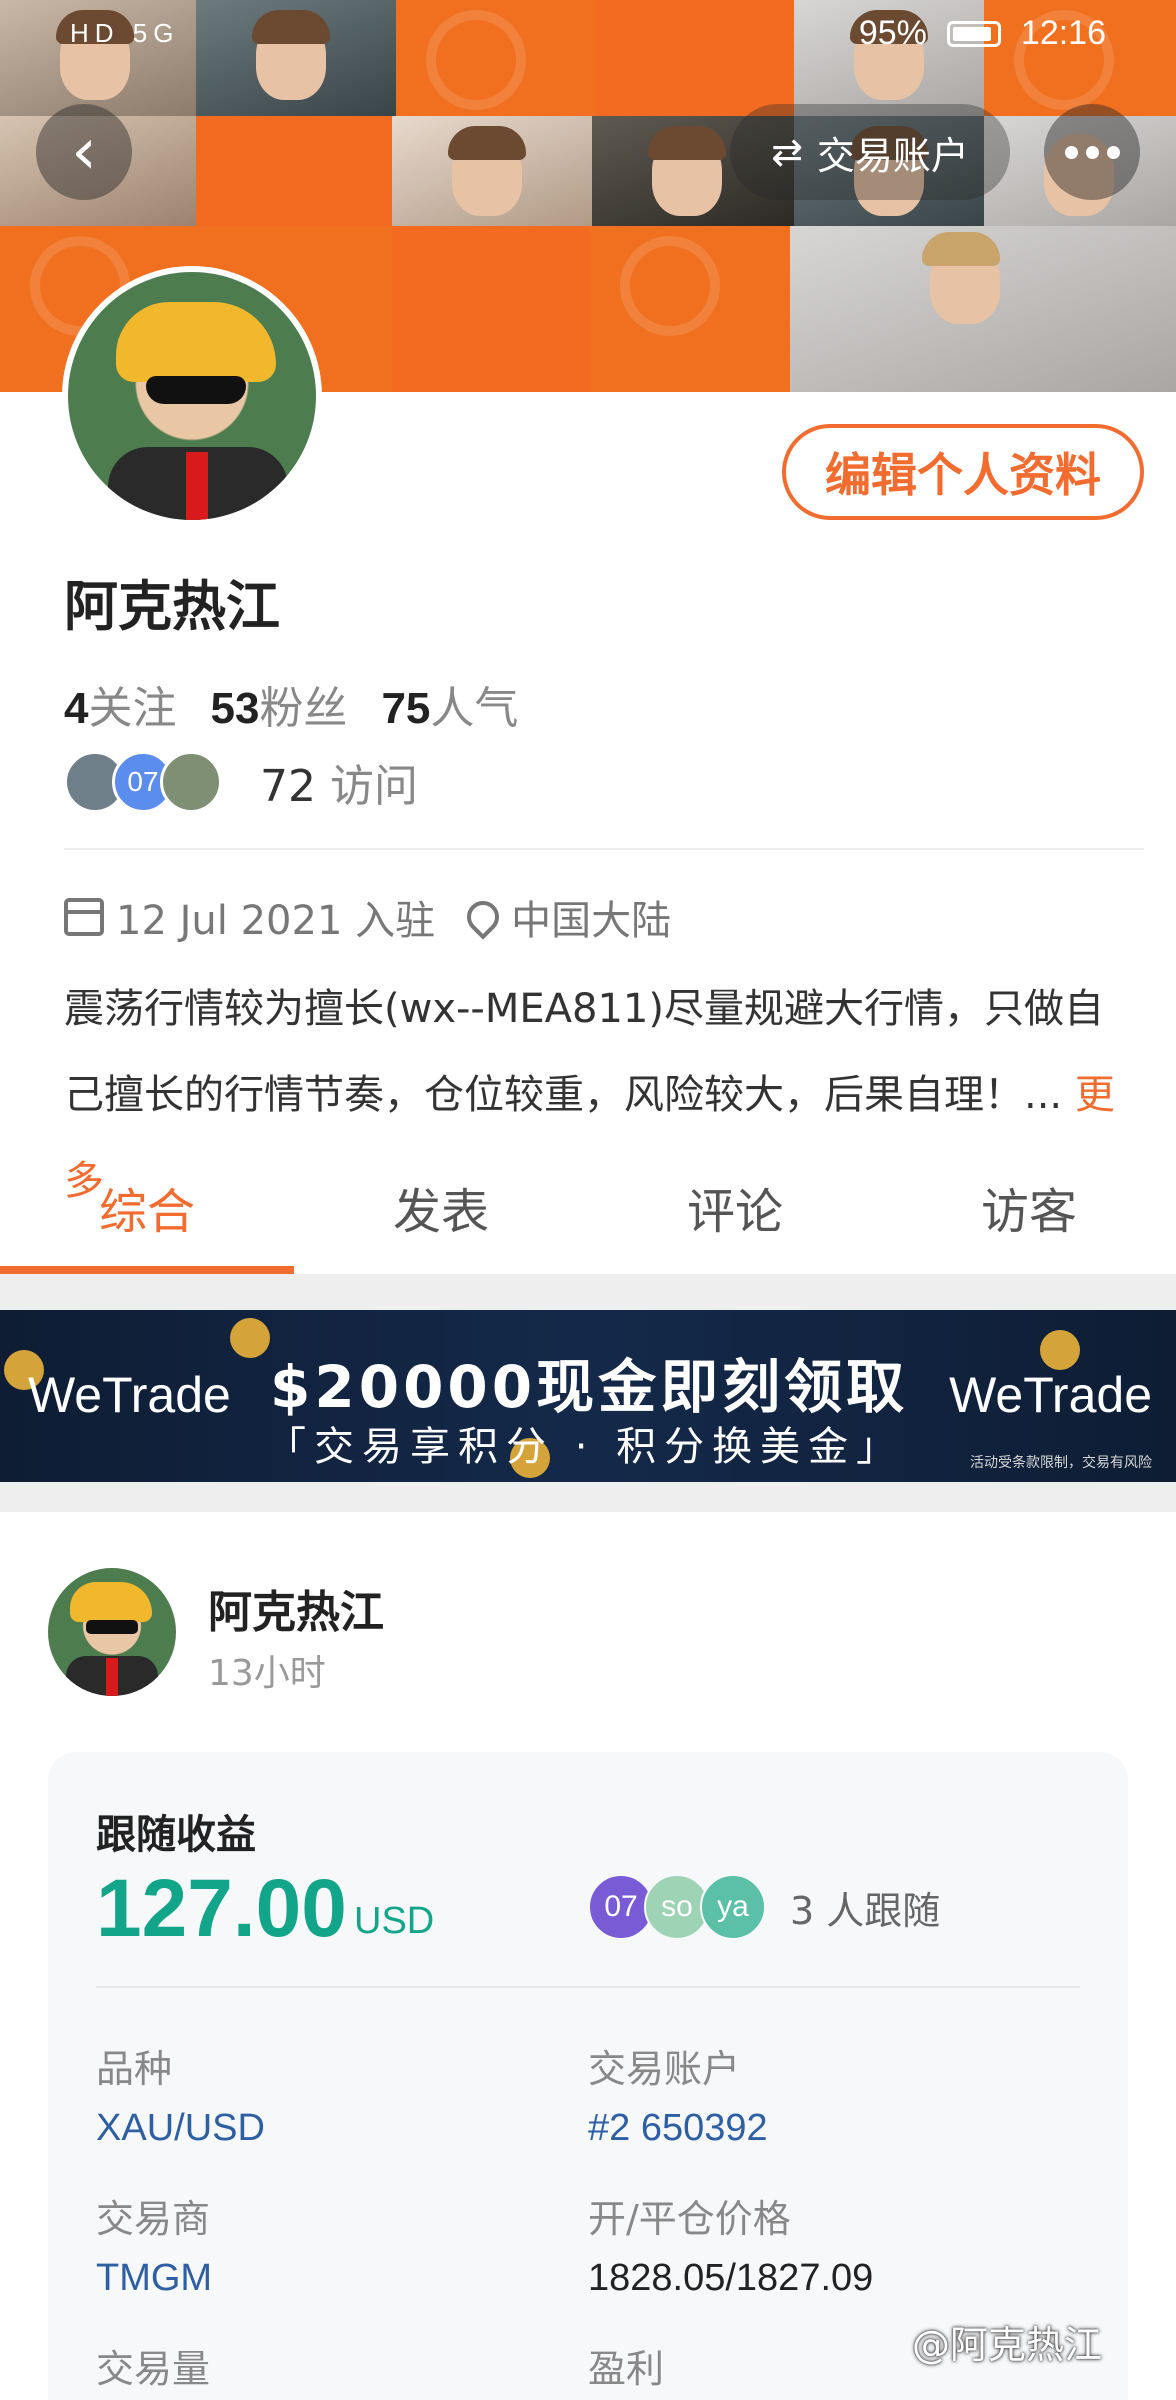  Describe the element at coordinates (84, 917) in the screenshot. I see `calendar-icon` at that location.